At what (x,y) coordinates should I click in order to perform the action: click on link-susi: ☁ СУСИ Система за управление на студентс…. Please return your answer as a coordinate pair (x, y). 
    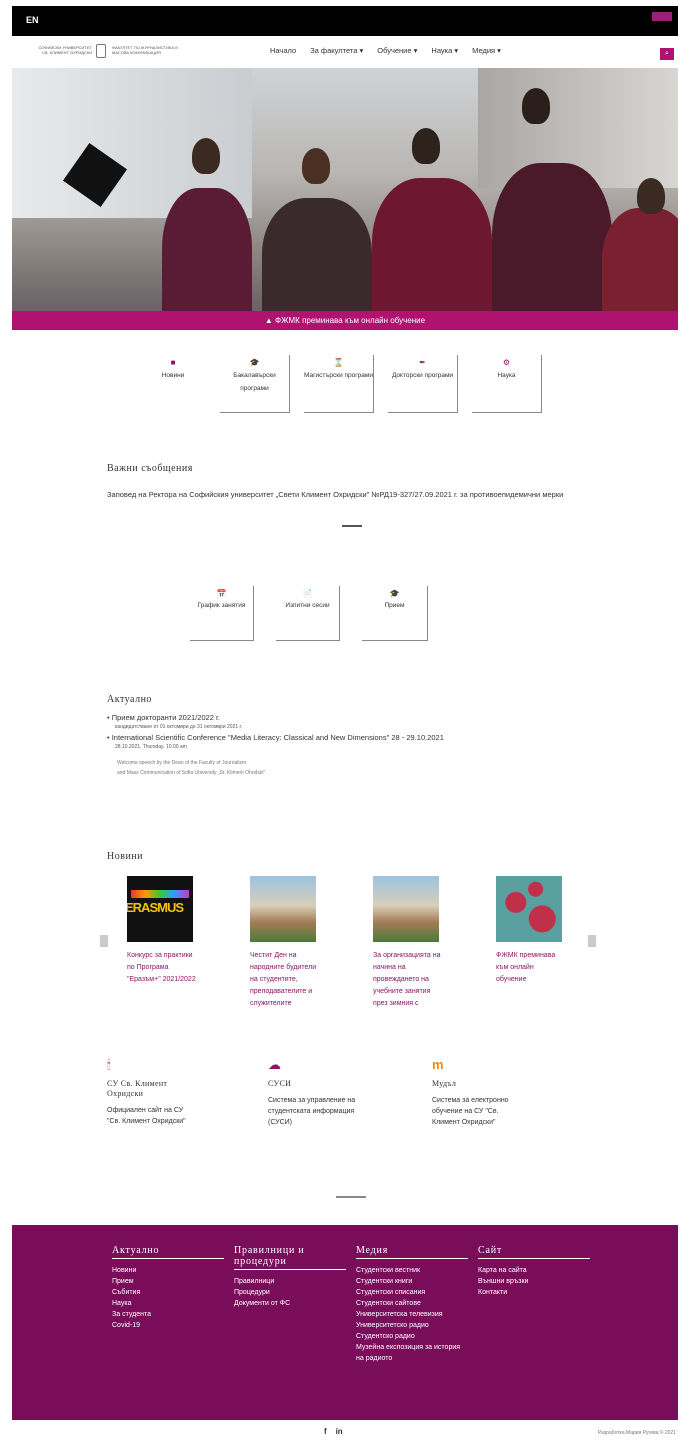
    Looking at the image, I should click on (313, 1092).